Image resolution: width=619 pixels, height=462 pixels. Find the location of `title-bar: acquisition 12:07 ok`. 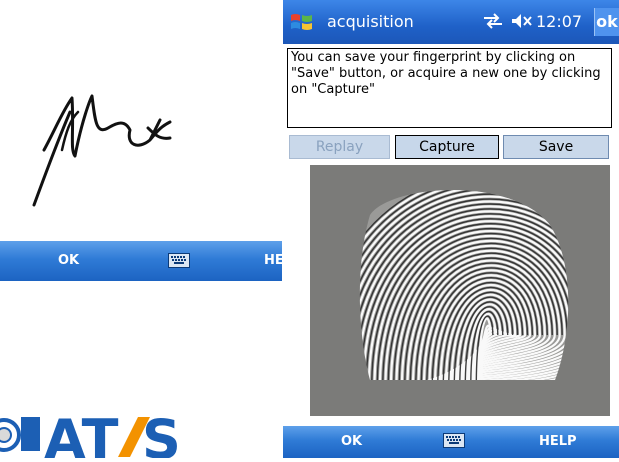

title-bar: acquisition 12:07 ok is located at coordinates (451, 22).